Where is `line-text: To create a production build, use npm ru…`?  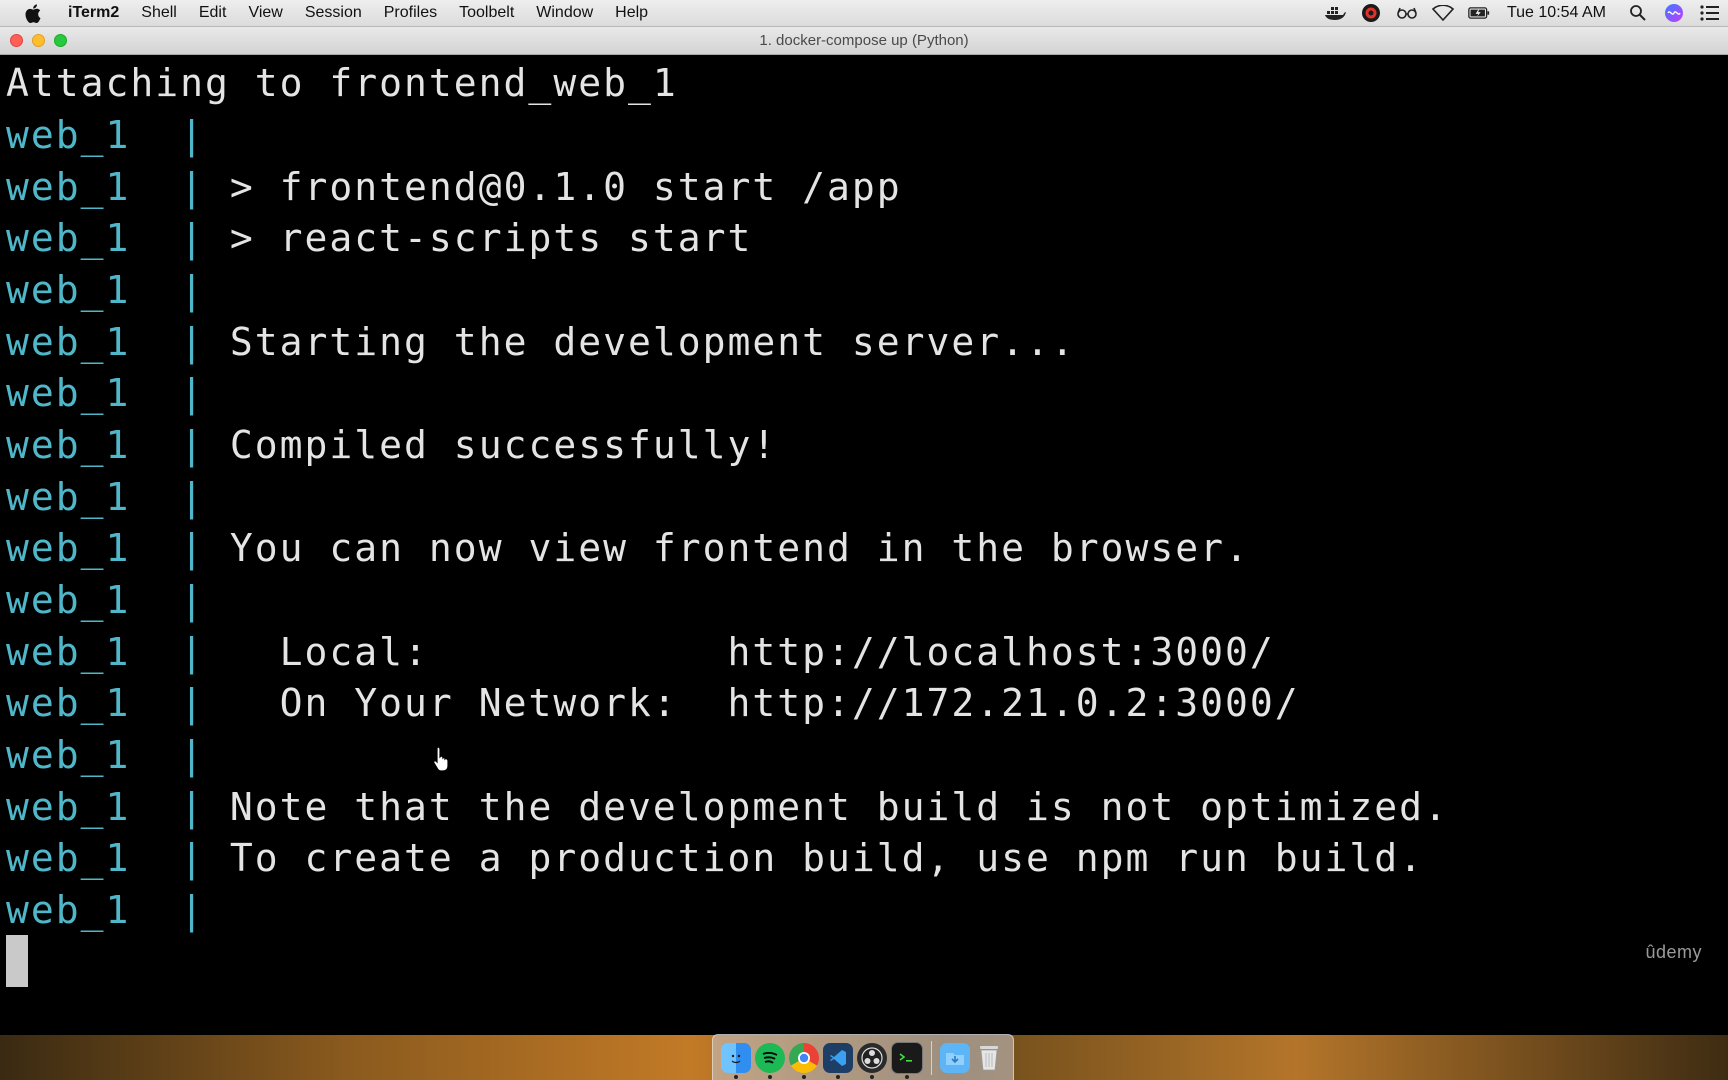 line-text: To create a production build, use npm ru… is located at coordinates (815, 858).